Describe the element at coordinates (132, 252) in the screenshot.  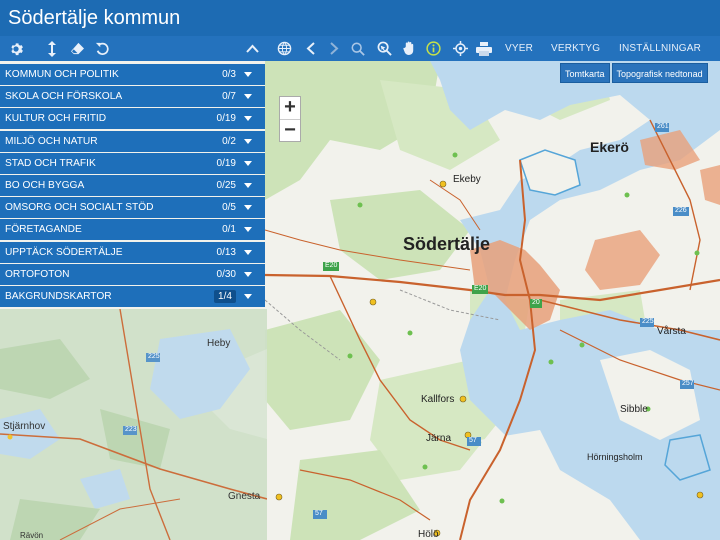
I see `layer-group-upptack: UPPTÄCK SÖDERTÄLJE 0/13` at that location.